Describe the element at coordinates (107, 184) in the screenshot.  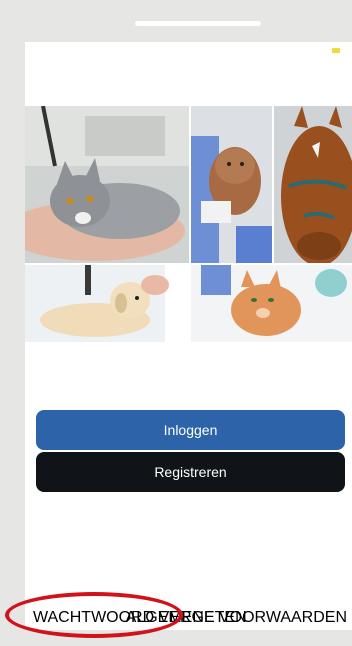
I see `hero-image-cat` at that location.